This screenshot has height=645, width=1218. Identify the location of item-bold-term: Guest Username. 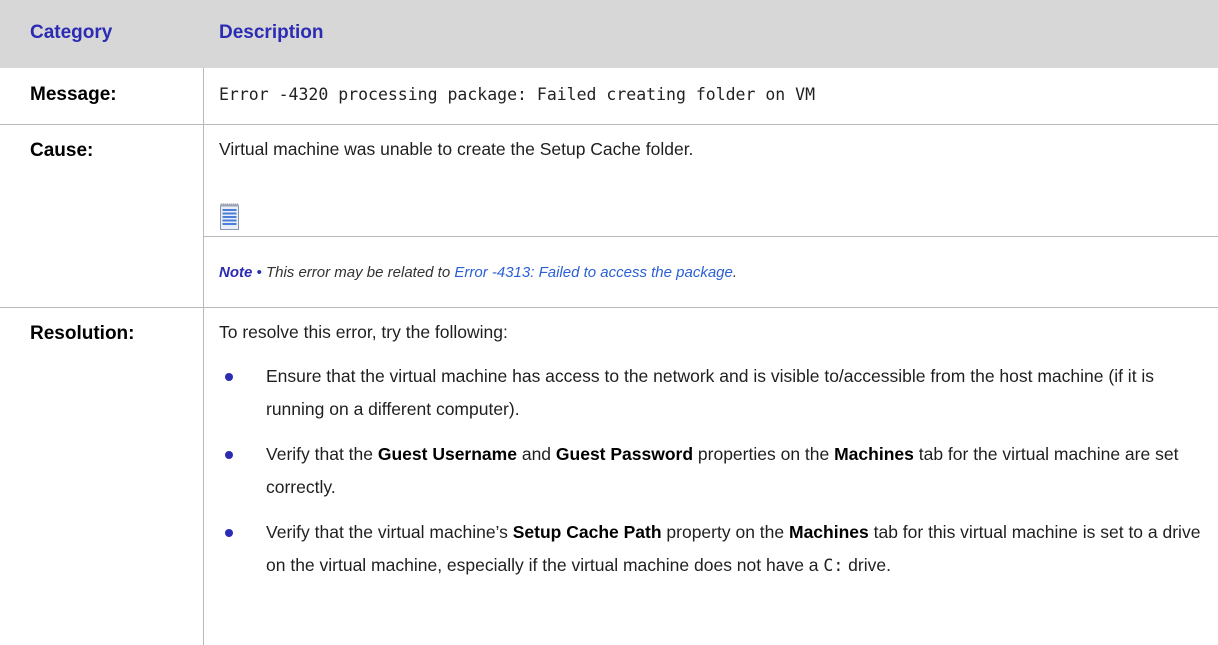
(447, 454).